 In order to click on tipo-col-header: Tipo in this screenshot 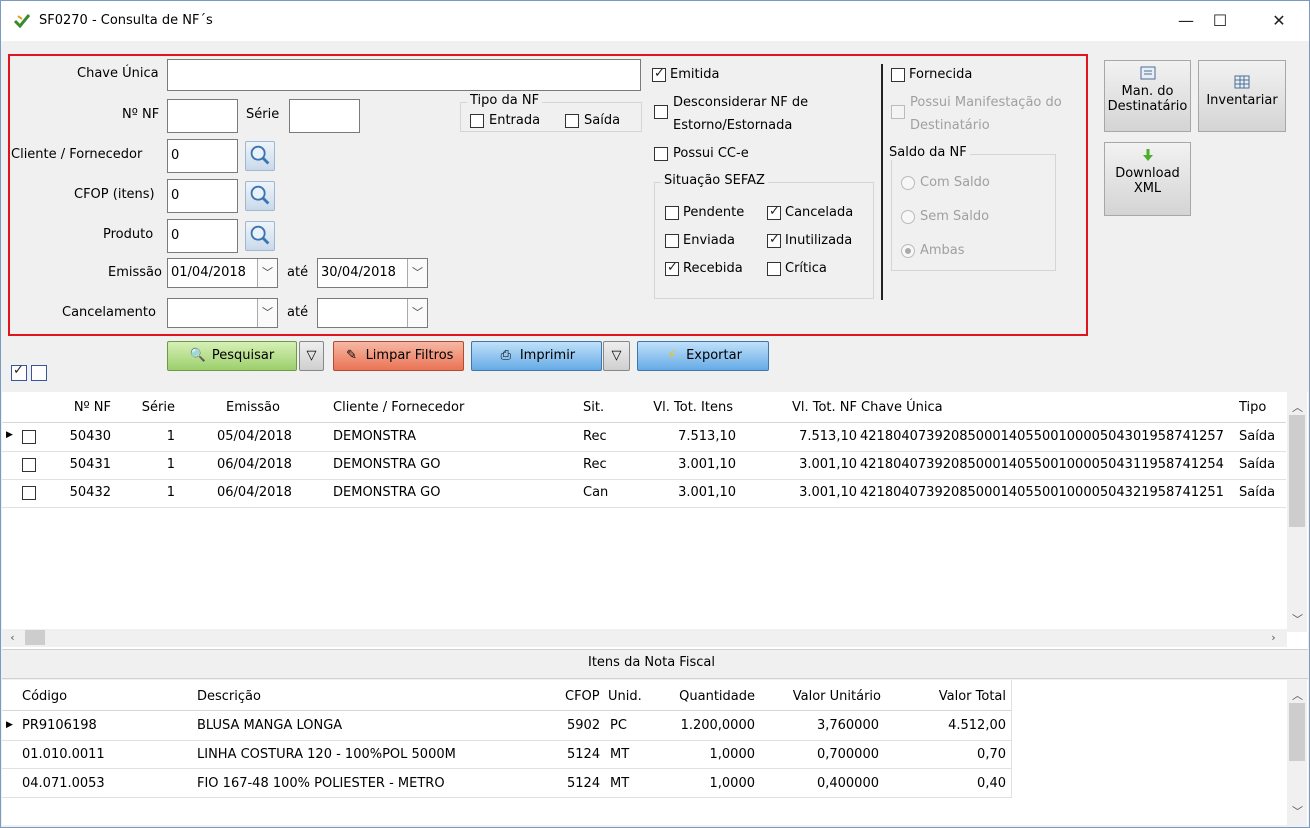, I will do `click(1252, 407)`.